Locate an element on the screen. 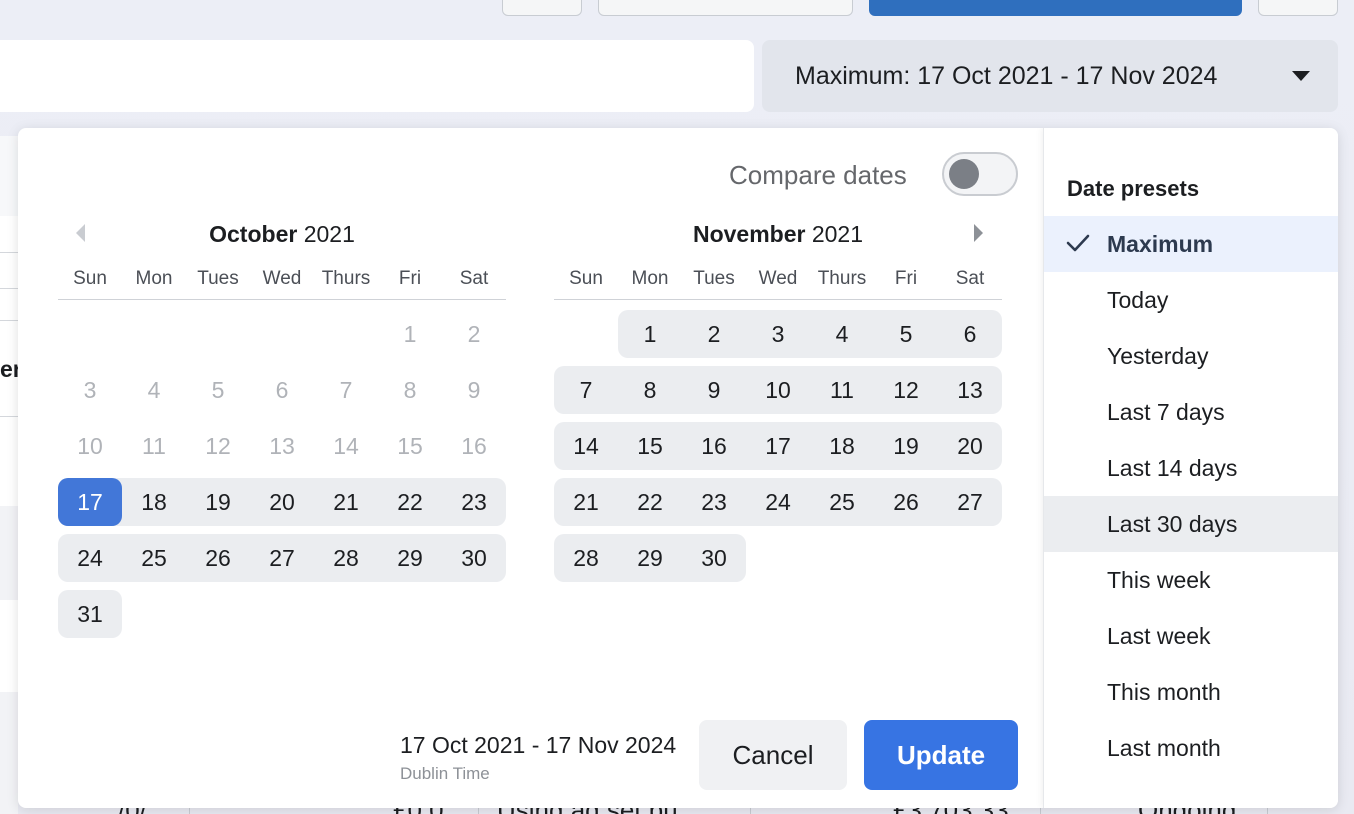  selected-range-text: 17 Oct 2021 - 17 Nov 2024 is located at coordinates (538, 745).